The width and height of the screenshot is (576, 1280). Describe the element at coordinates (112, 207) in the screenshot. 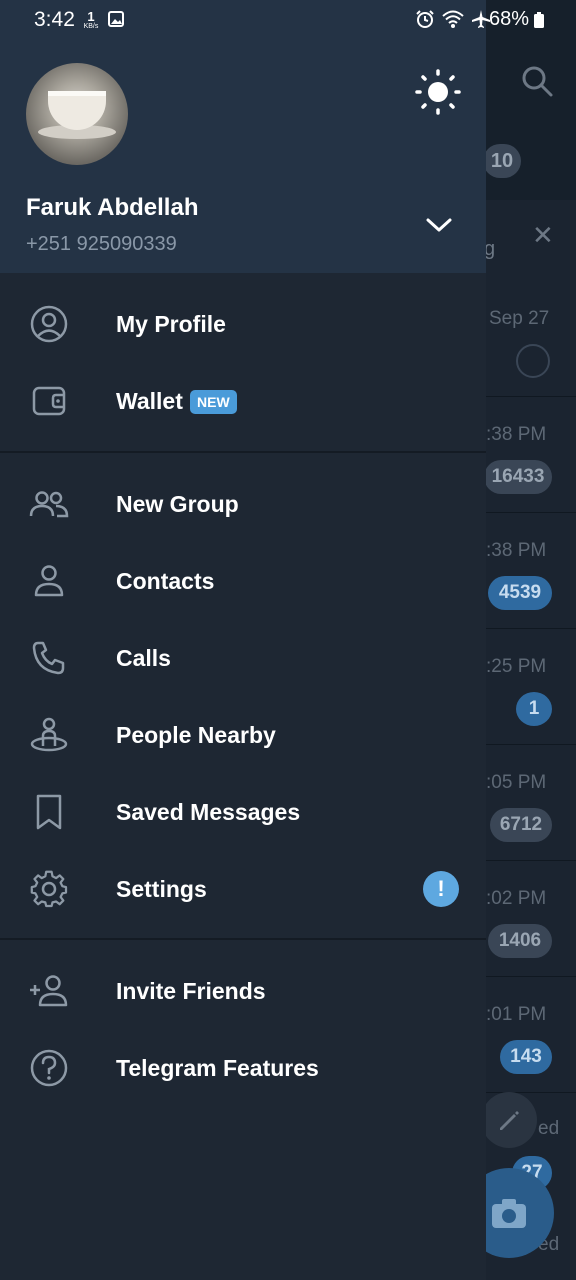

I see `user-name: Faruk Abdellah` at that location.